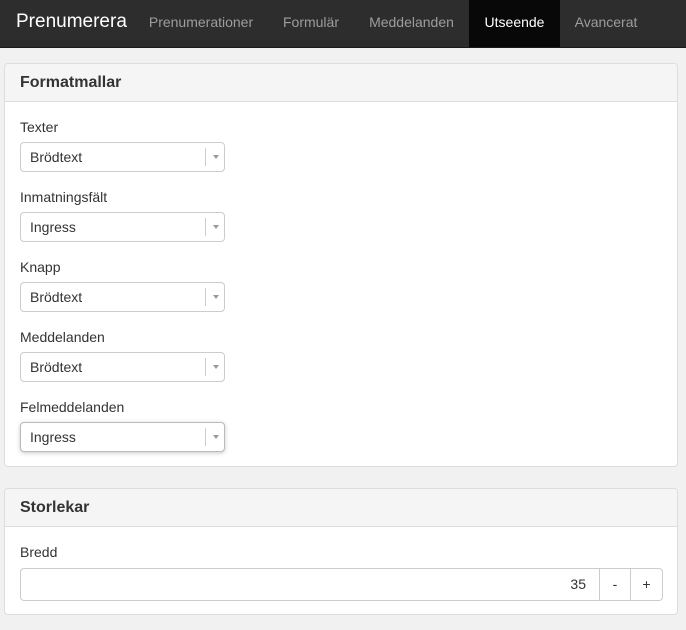 Image resolution: width=686 pixels, height=630 pixels. Describe the element at coordinates (646, 584) in the screenshot. I see `increment-button: +` at that location.